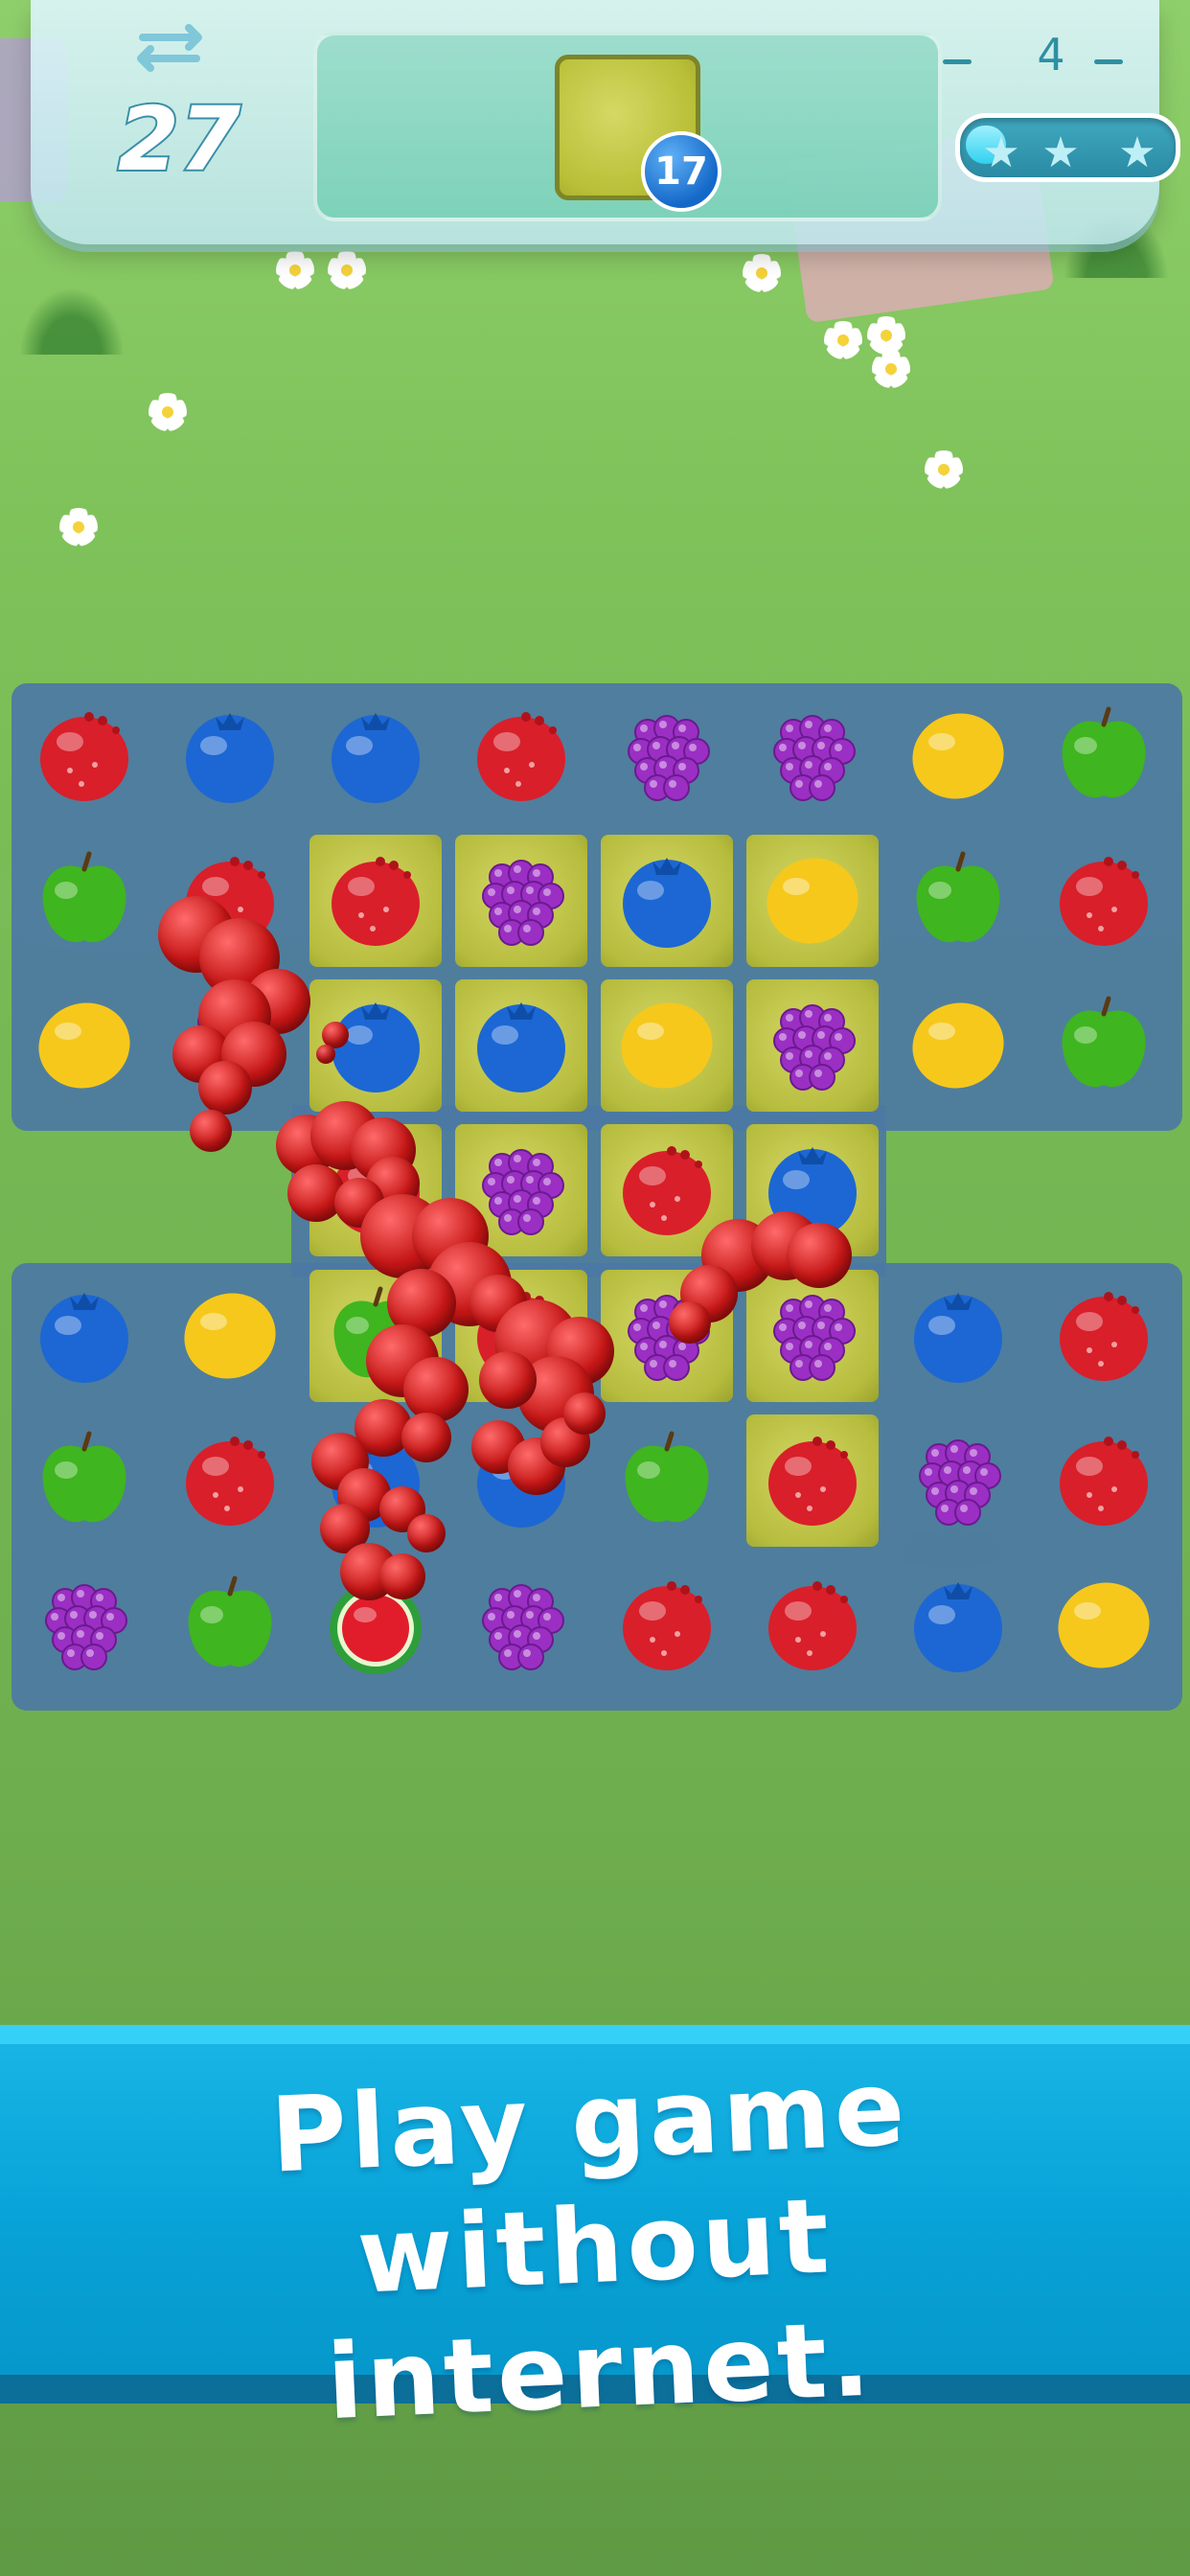 The image size is (1190, 2576). What do you see at coordinates (1051, 54) in the screenshot?
I see `level-number: 4` at bounding box center [1051, 54].